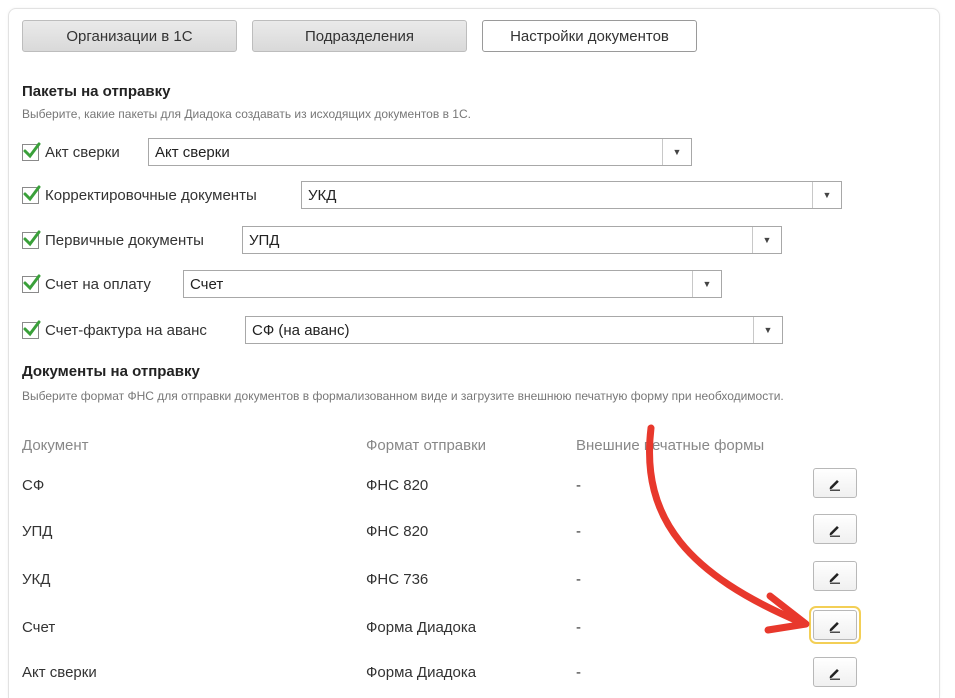 This screenshot has height=698, width=955. Describe the element at coordinates (55, 445) in the screenshot. I see `column-header-document: Документ` at that location.